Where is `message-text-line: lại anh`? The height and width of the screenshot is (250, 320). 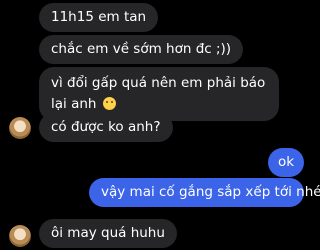 message-text-line: lại anh is located at coordinates (74, 104).